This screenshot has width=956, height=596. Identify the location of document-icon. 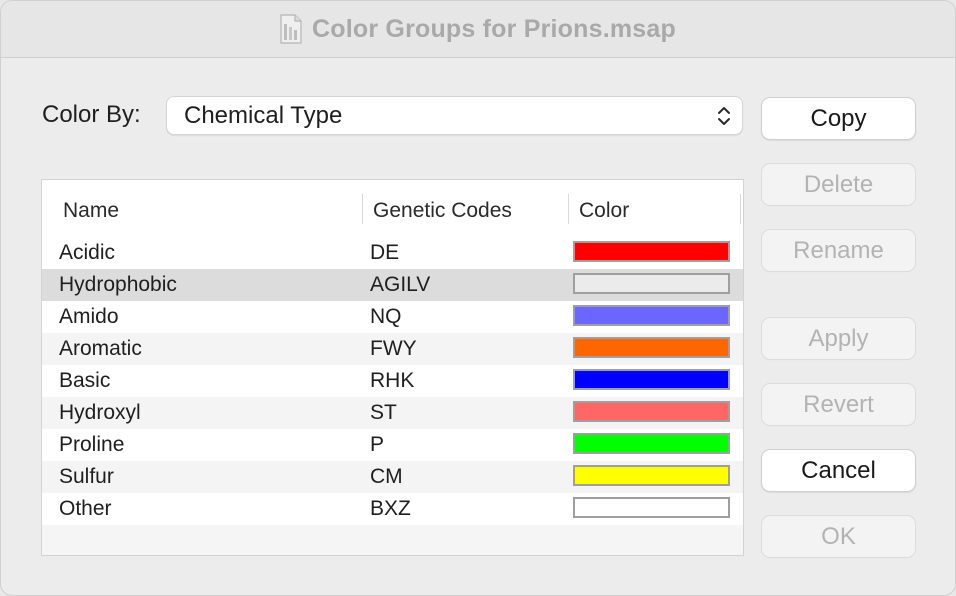
(291, 29).